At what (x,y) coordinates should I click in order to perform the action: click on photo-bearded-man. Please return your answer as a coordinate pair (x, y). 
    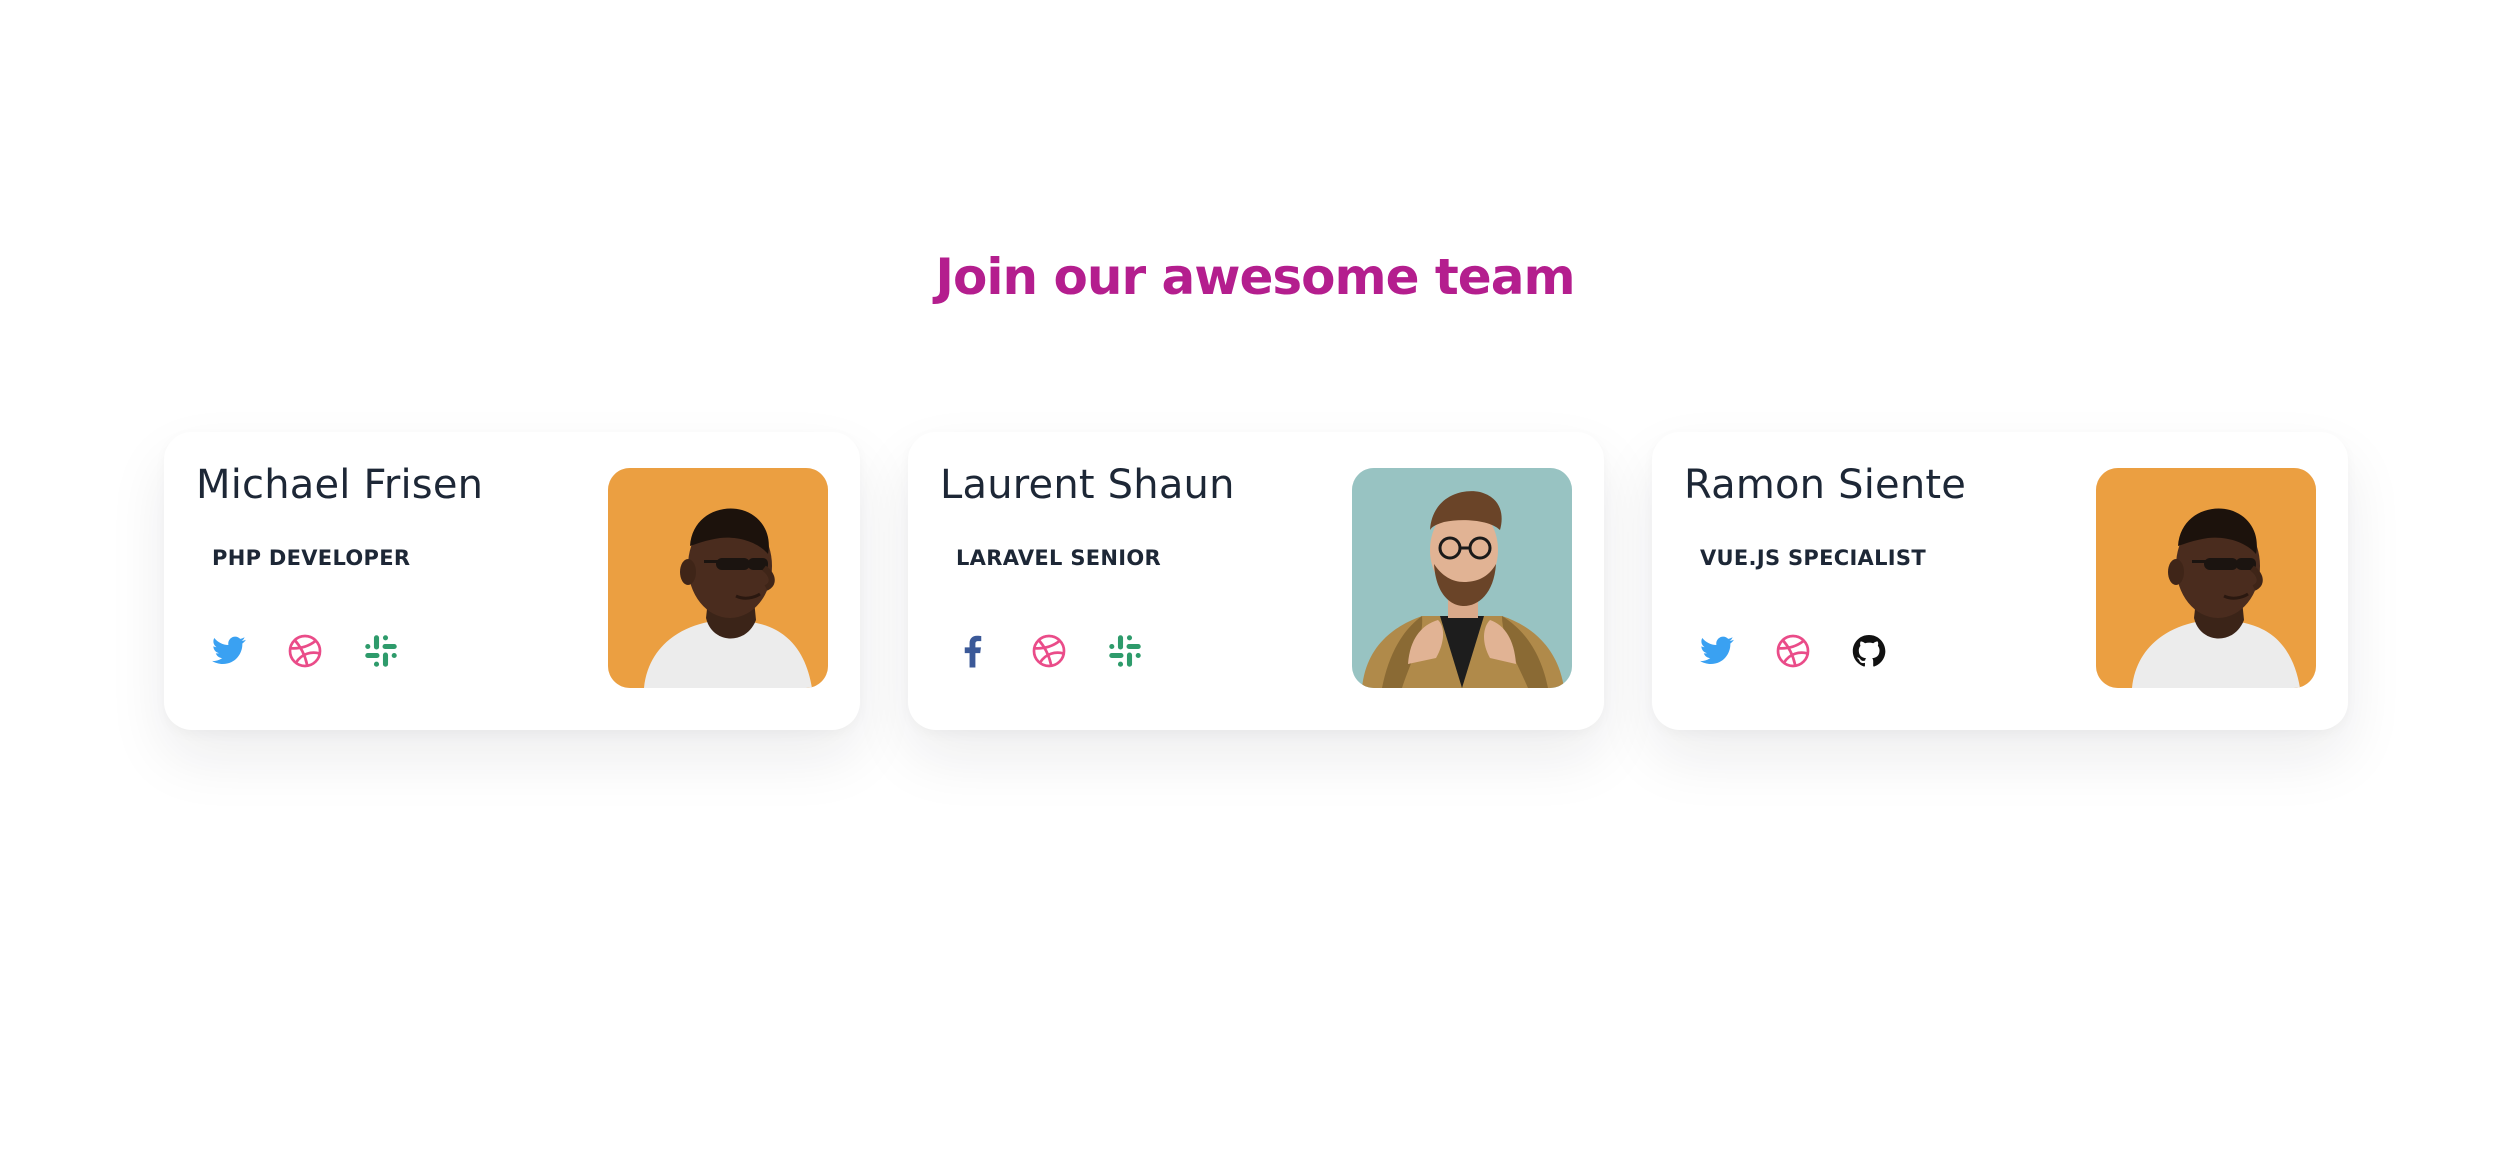
    Looking at the image, I should click on (1462, 578).